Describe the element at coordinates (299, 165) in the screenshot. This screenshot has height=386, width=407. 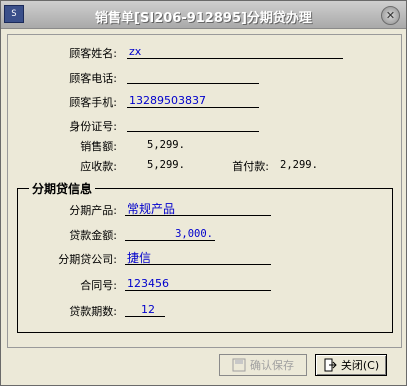
I see `down-payment-value: 2,299.` at that location.